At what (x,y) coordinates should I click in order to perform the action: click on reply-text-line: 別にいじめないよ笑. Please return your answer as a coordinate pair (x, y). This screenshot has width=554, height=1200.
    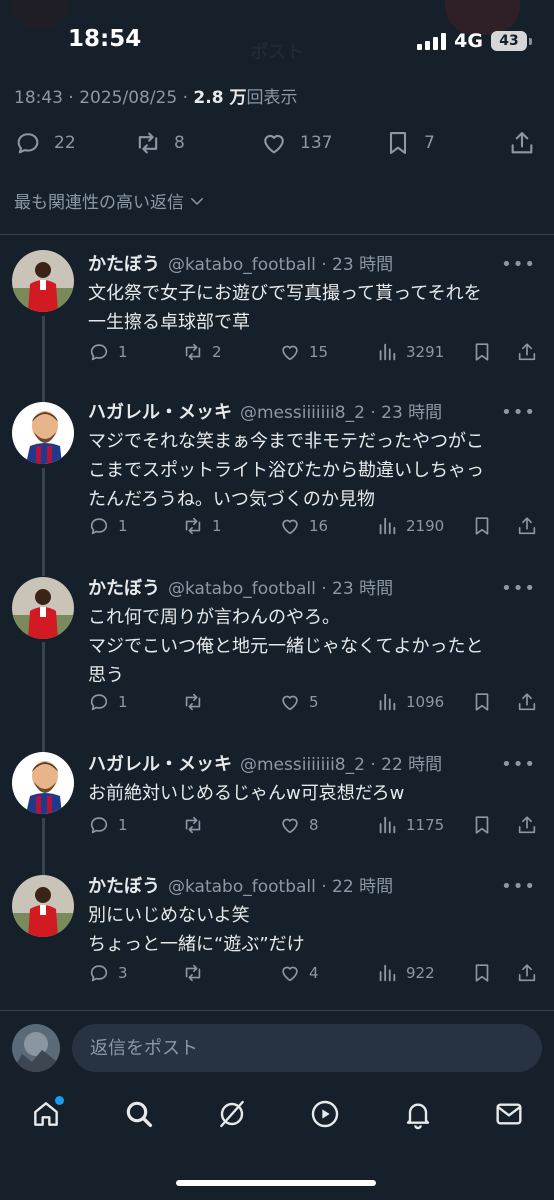
    Looking at the image, I should click on (169, 915).